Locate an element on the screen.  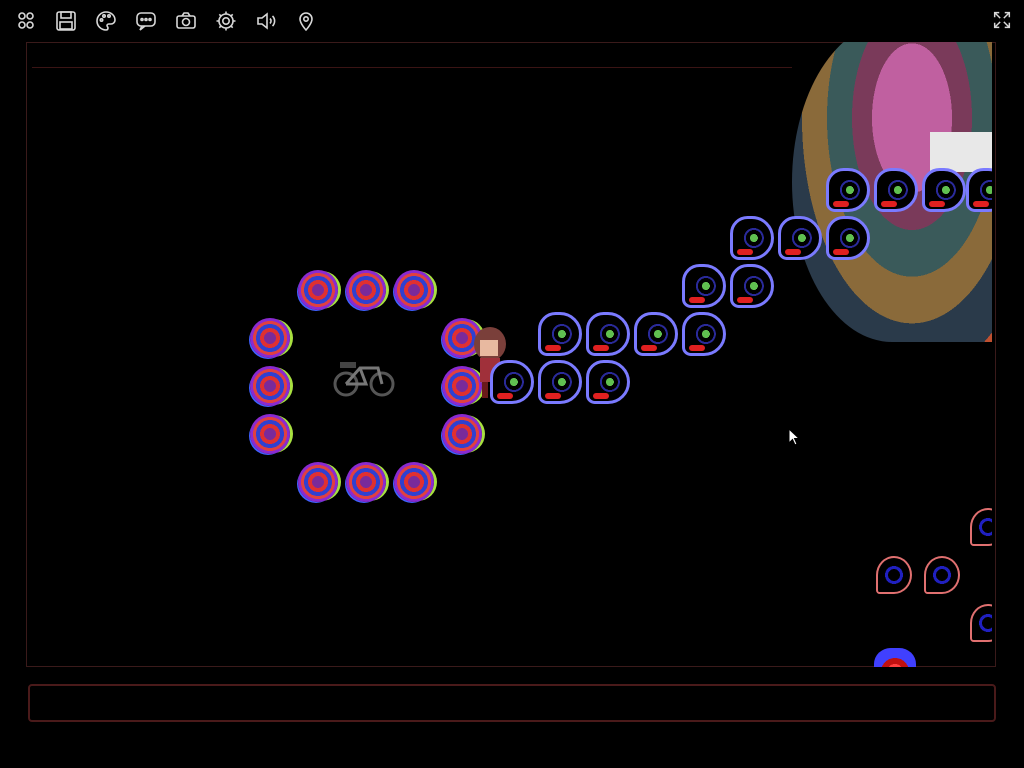
toolbar is located at coordinates (166, 21).